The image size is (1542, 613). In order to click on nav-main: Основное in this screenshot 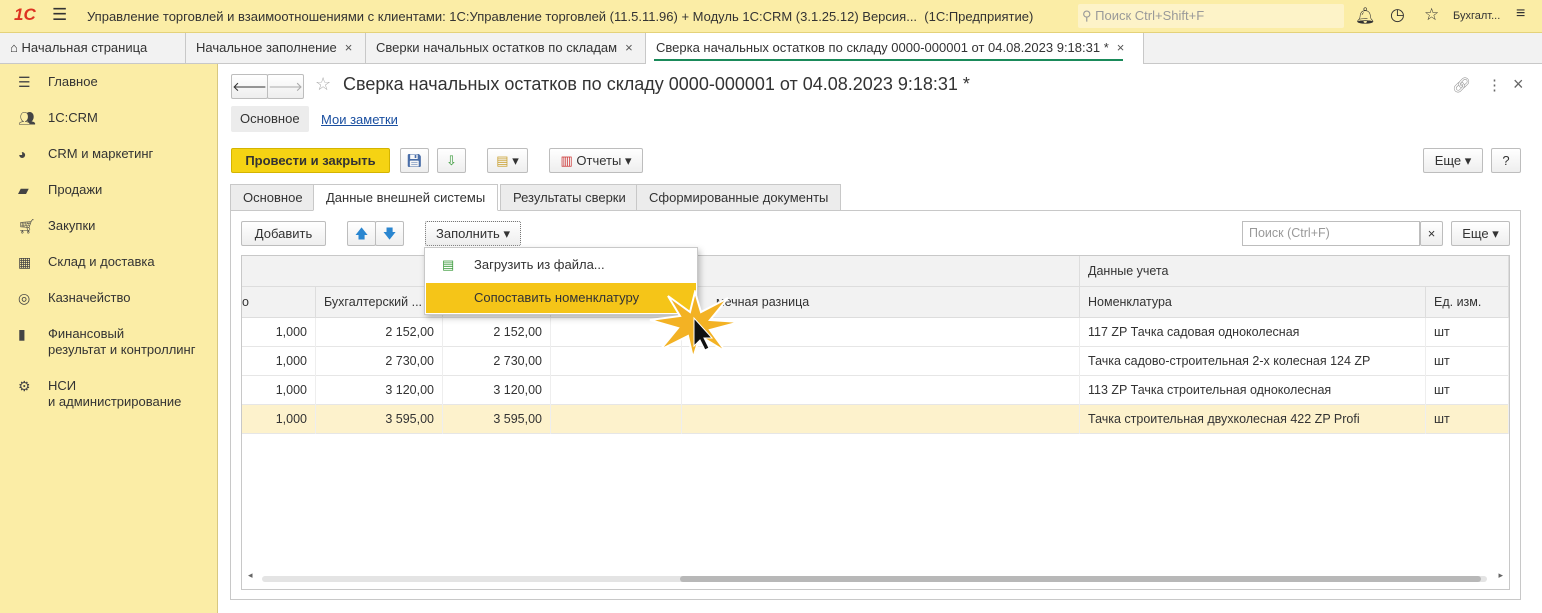, I will do `click(270, 119)`.